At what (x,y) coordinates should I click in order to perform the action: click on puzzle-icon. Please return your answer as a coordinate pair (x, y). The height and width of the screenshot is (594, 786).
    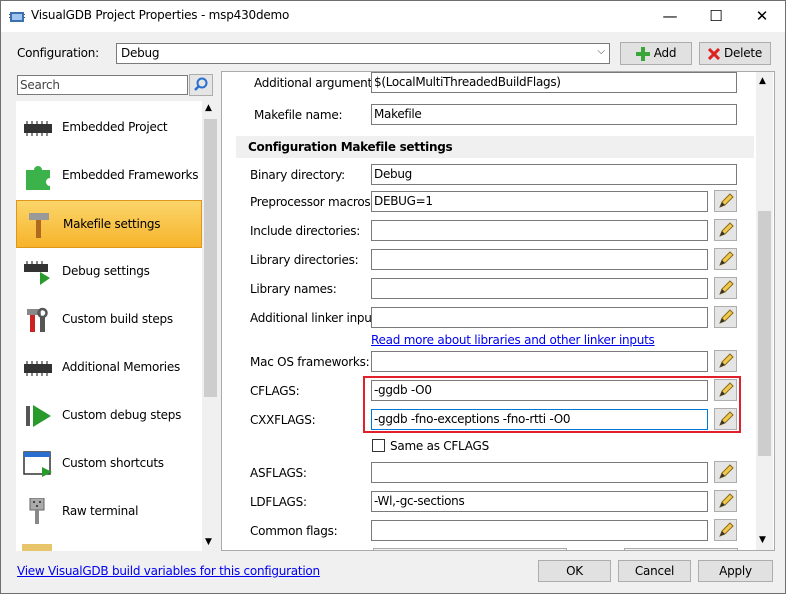
    Looking at the image, I should click on (38, 178).